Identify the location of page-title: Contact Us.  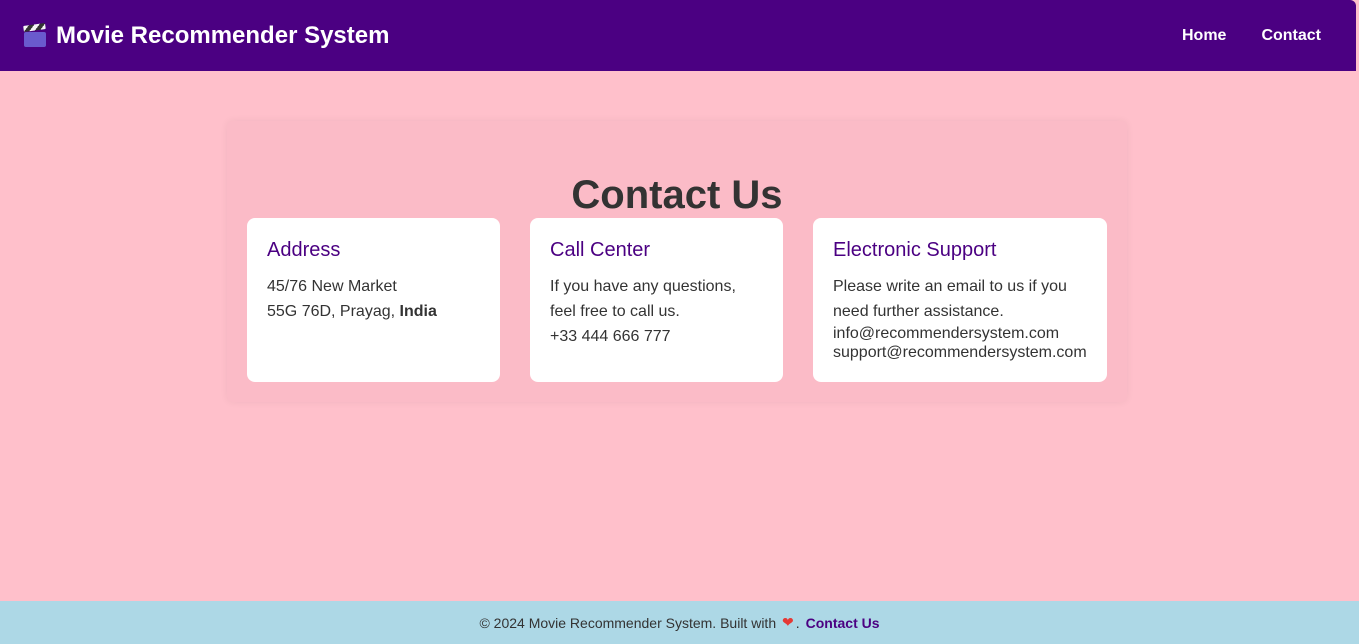
(677, 195).